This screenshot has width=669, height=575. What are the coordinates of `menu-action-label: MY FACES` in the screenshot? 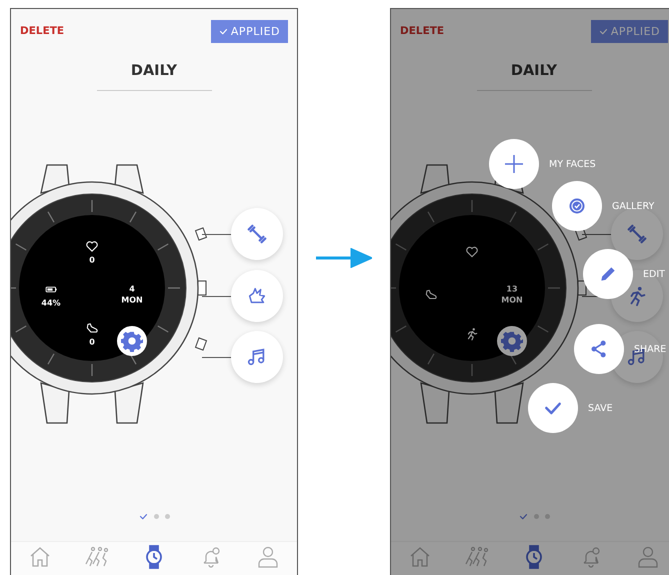 It's located at (572, 164).